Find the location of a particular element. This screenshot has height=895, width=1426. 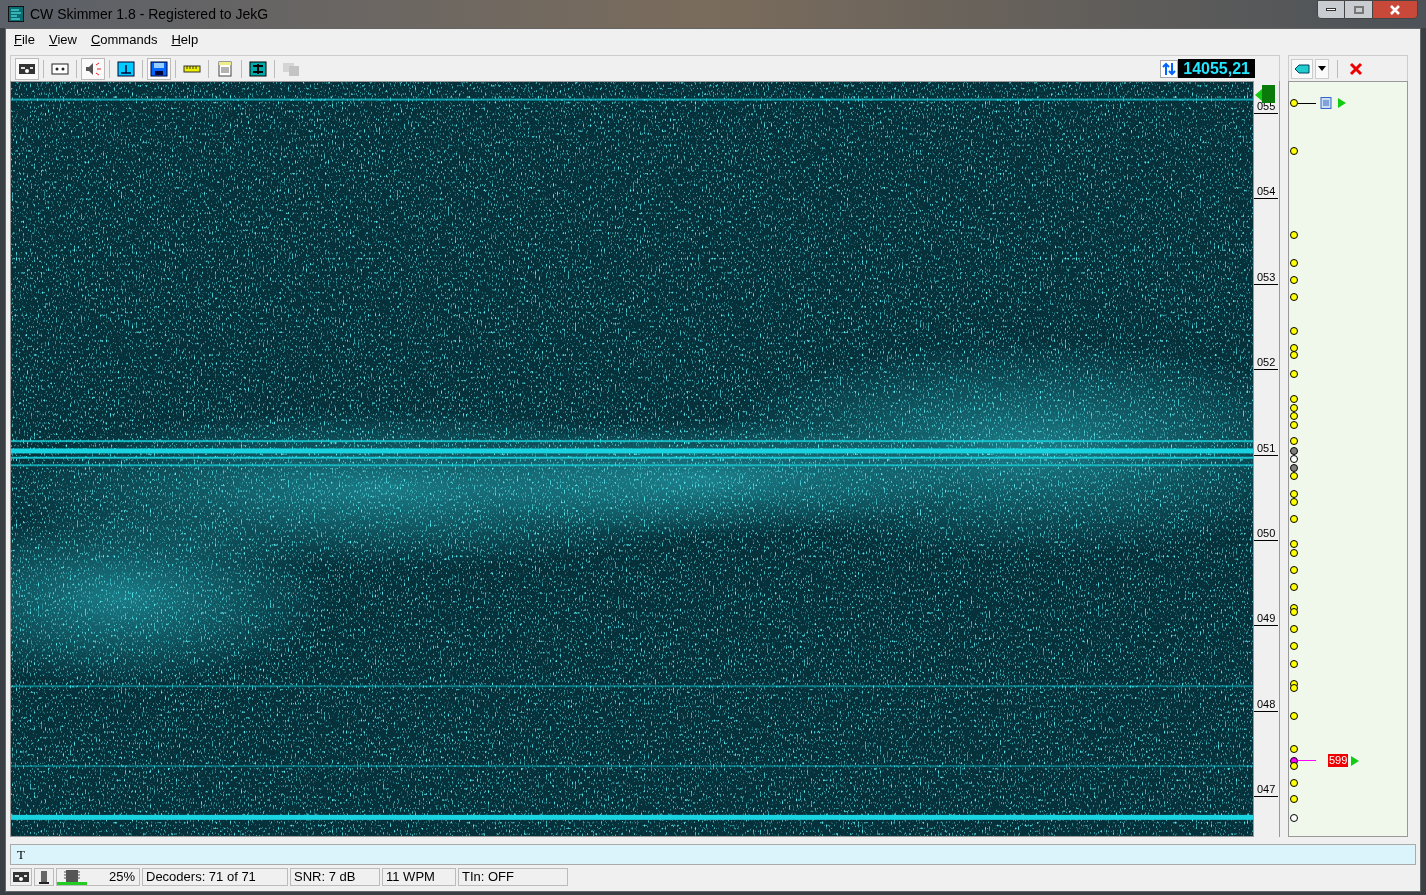

minimize-icon is located at coordinates (1331, 9).